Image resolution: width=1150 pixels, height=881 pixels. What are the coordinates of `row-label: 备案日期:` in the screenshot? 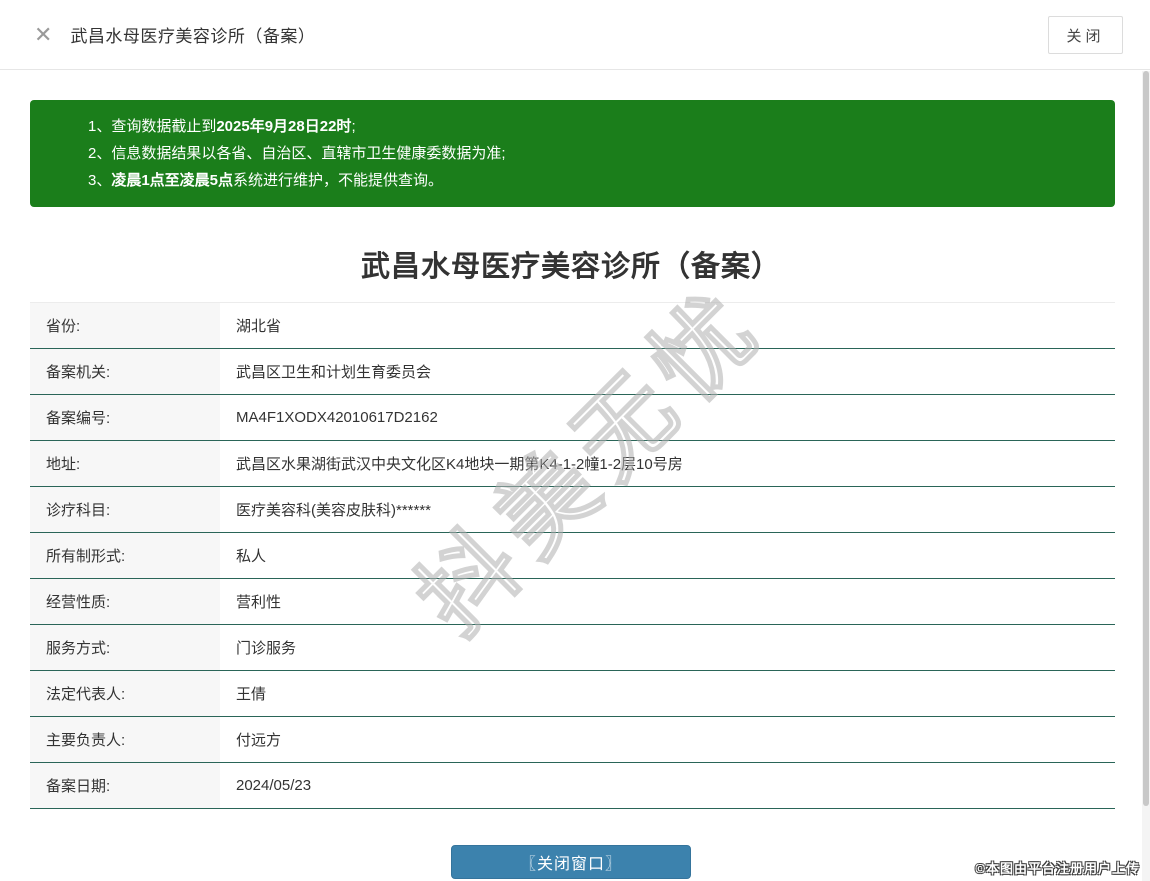 It's located at (125, 785).